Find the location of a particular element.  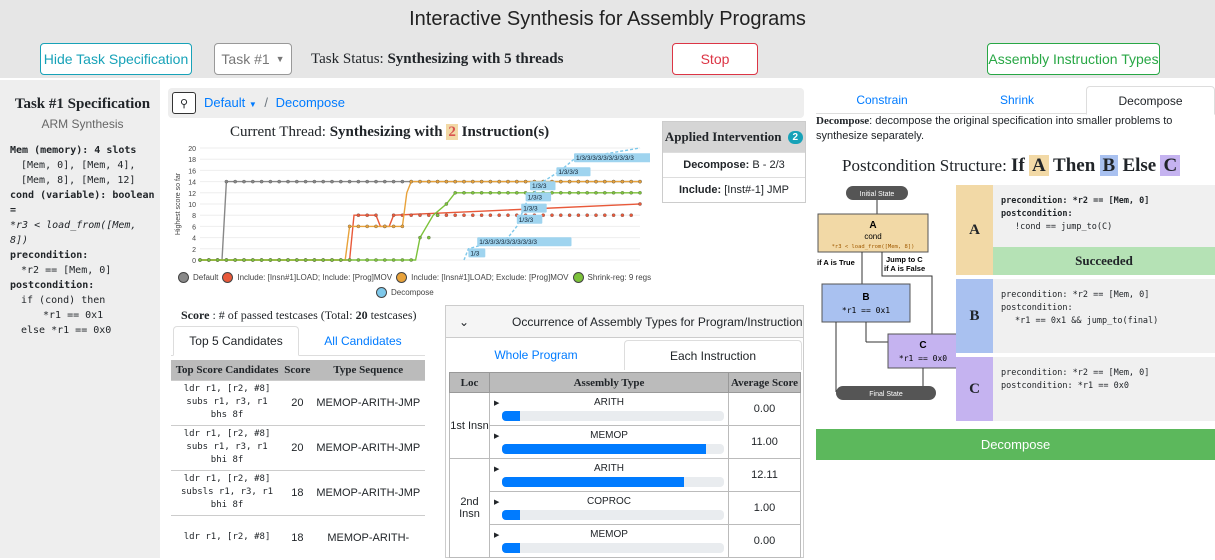

node-b is located at coordinates (866, 303).